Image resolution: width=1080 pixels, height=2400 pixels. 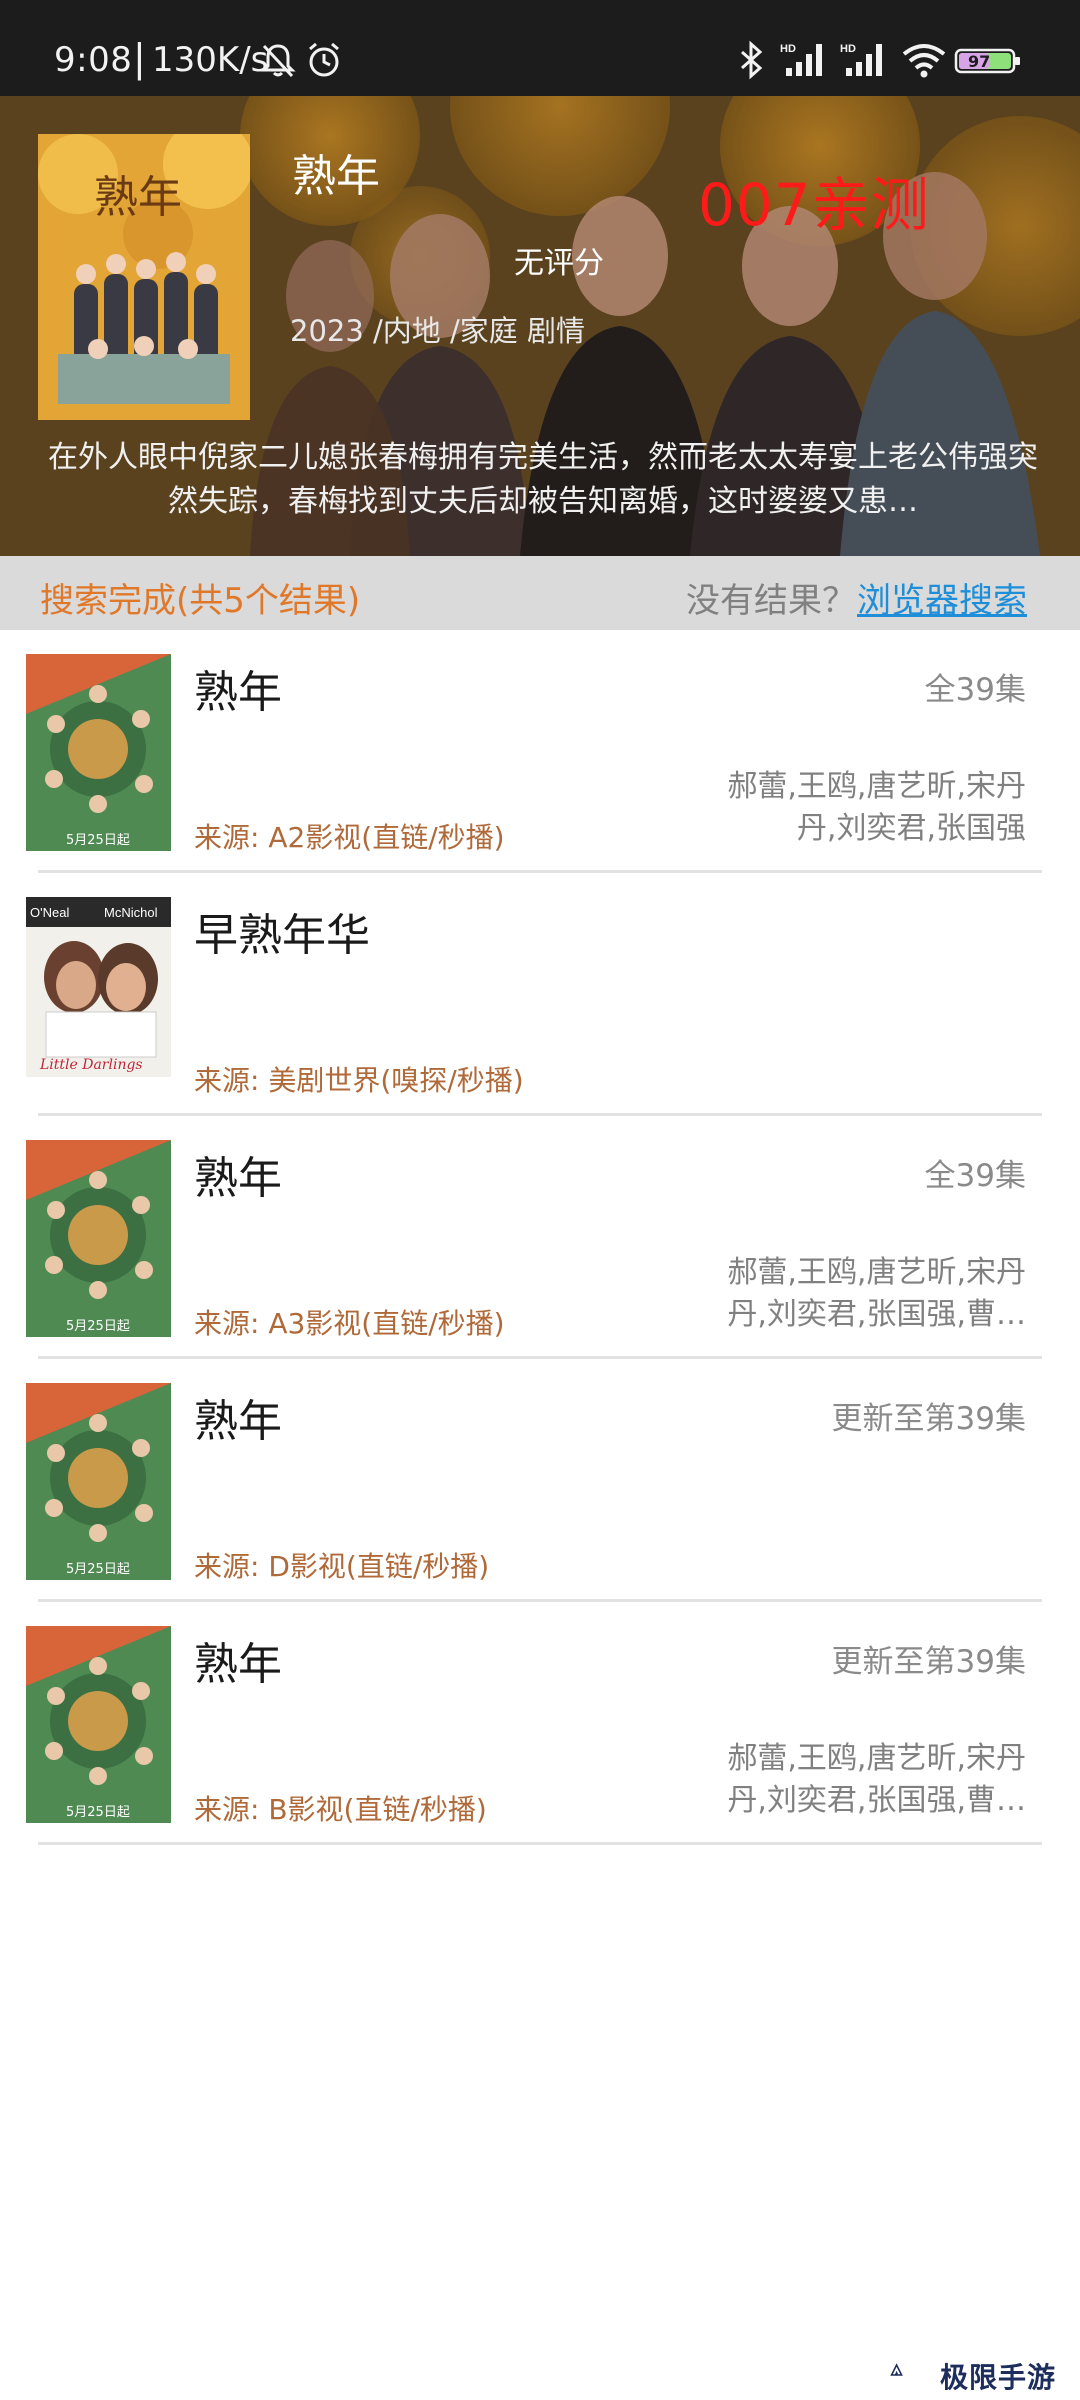 What do you see at coordinates (540, 1843) in the screenshot?
I see `divider` at bounding box center [540, 1843].